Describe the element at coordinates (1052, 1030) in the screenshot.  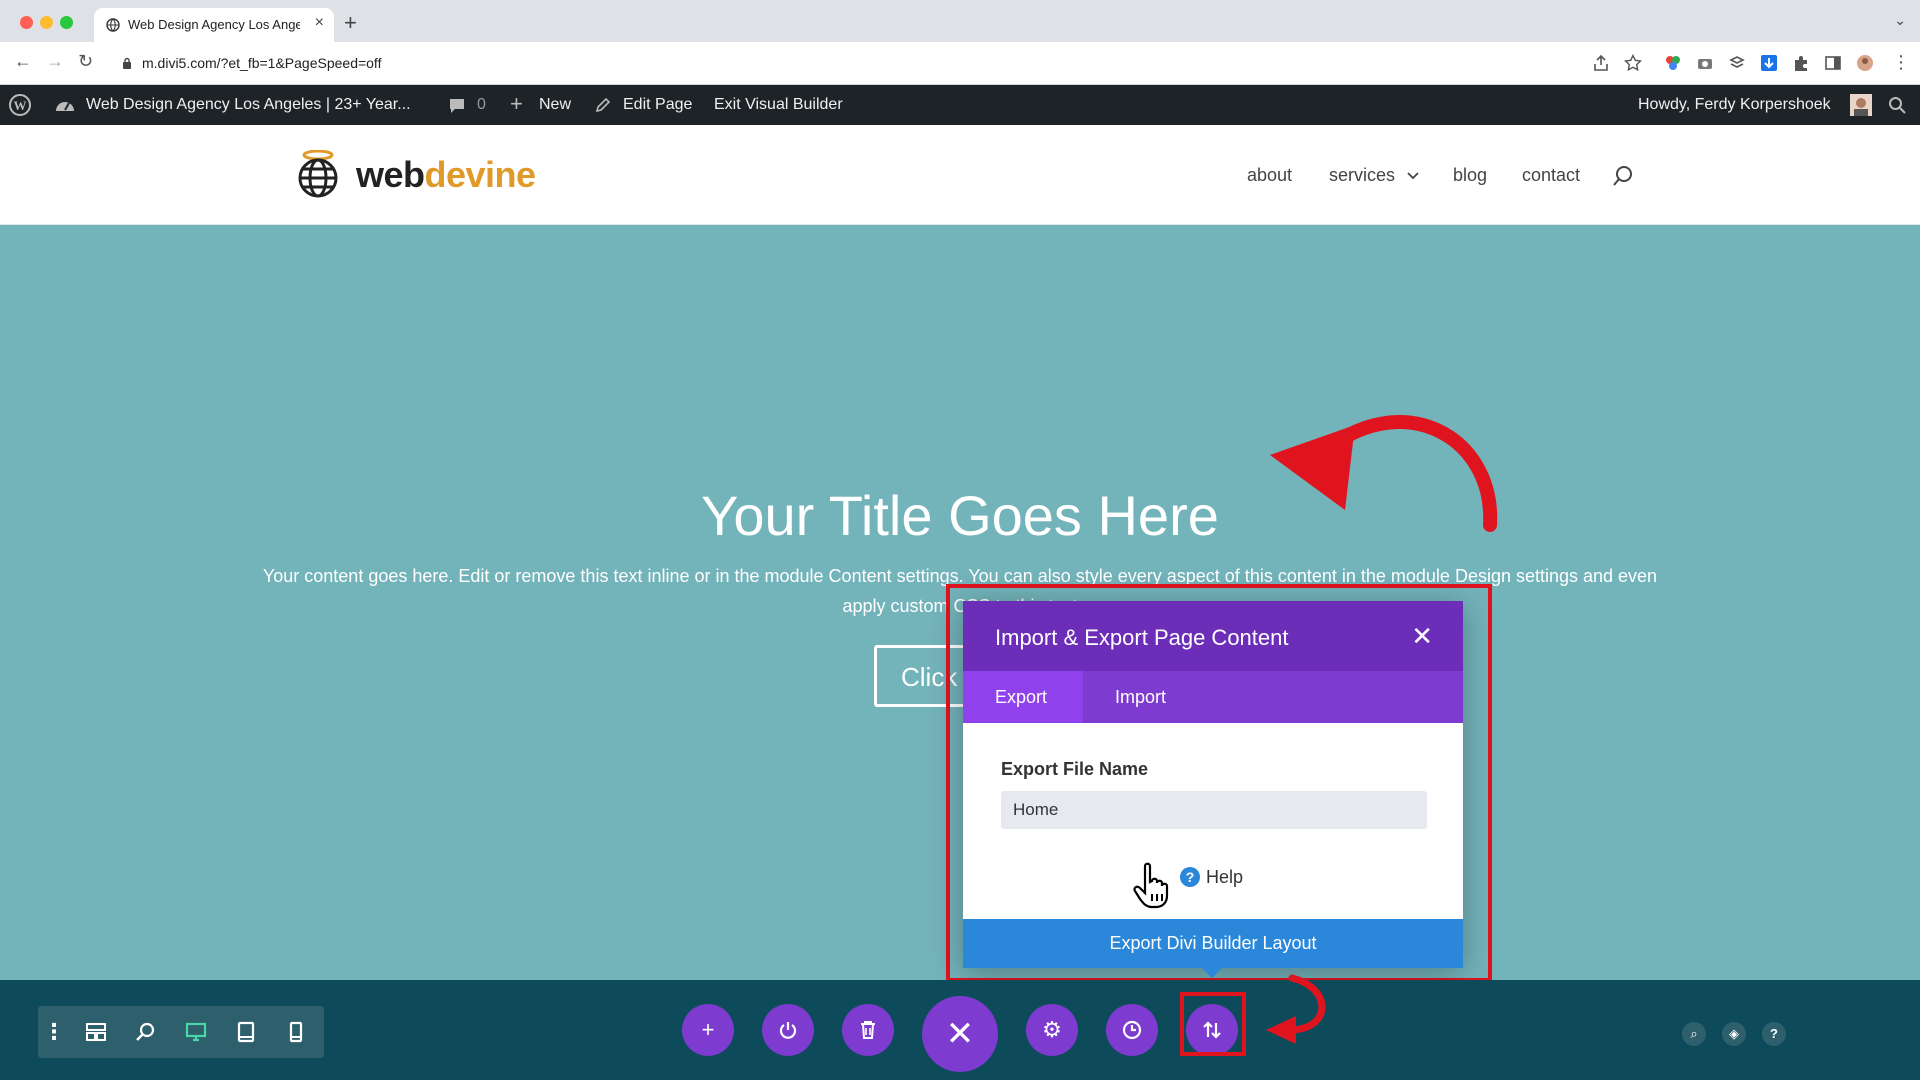
I see `settings-icon: ⚙` at that location.